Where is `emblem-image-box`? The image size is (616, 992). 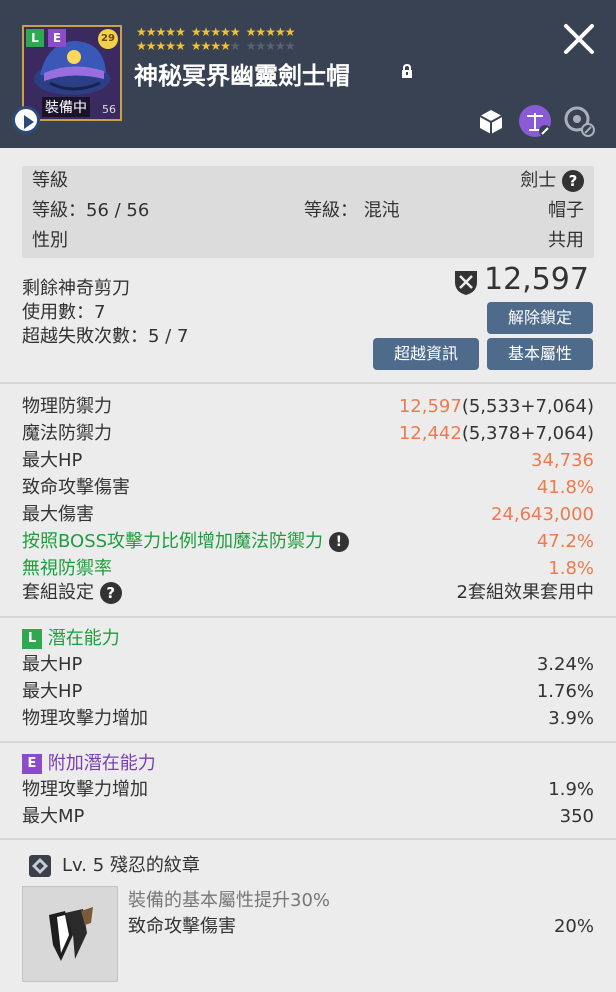
emblem-image-box is located at coordinates (70, 934).